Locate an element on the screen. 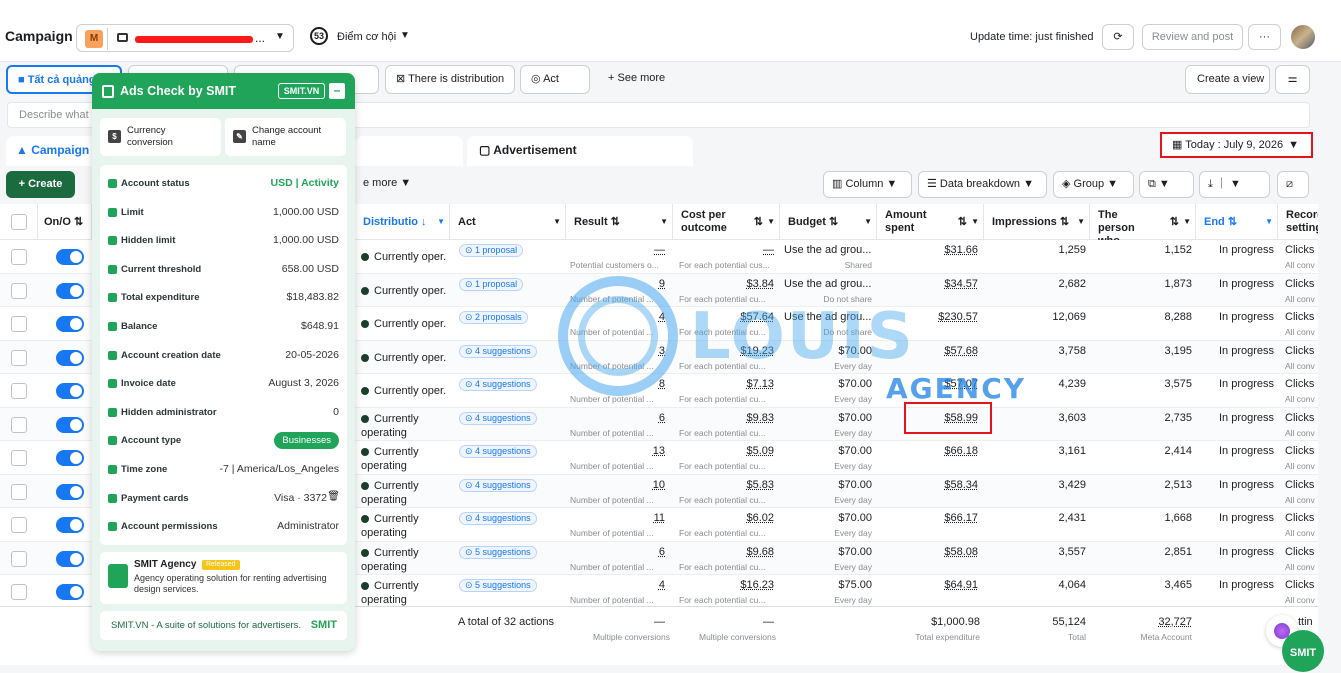  result-value: 11 is located at coordinates (615, 518).